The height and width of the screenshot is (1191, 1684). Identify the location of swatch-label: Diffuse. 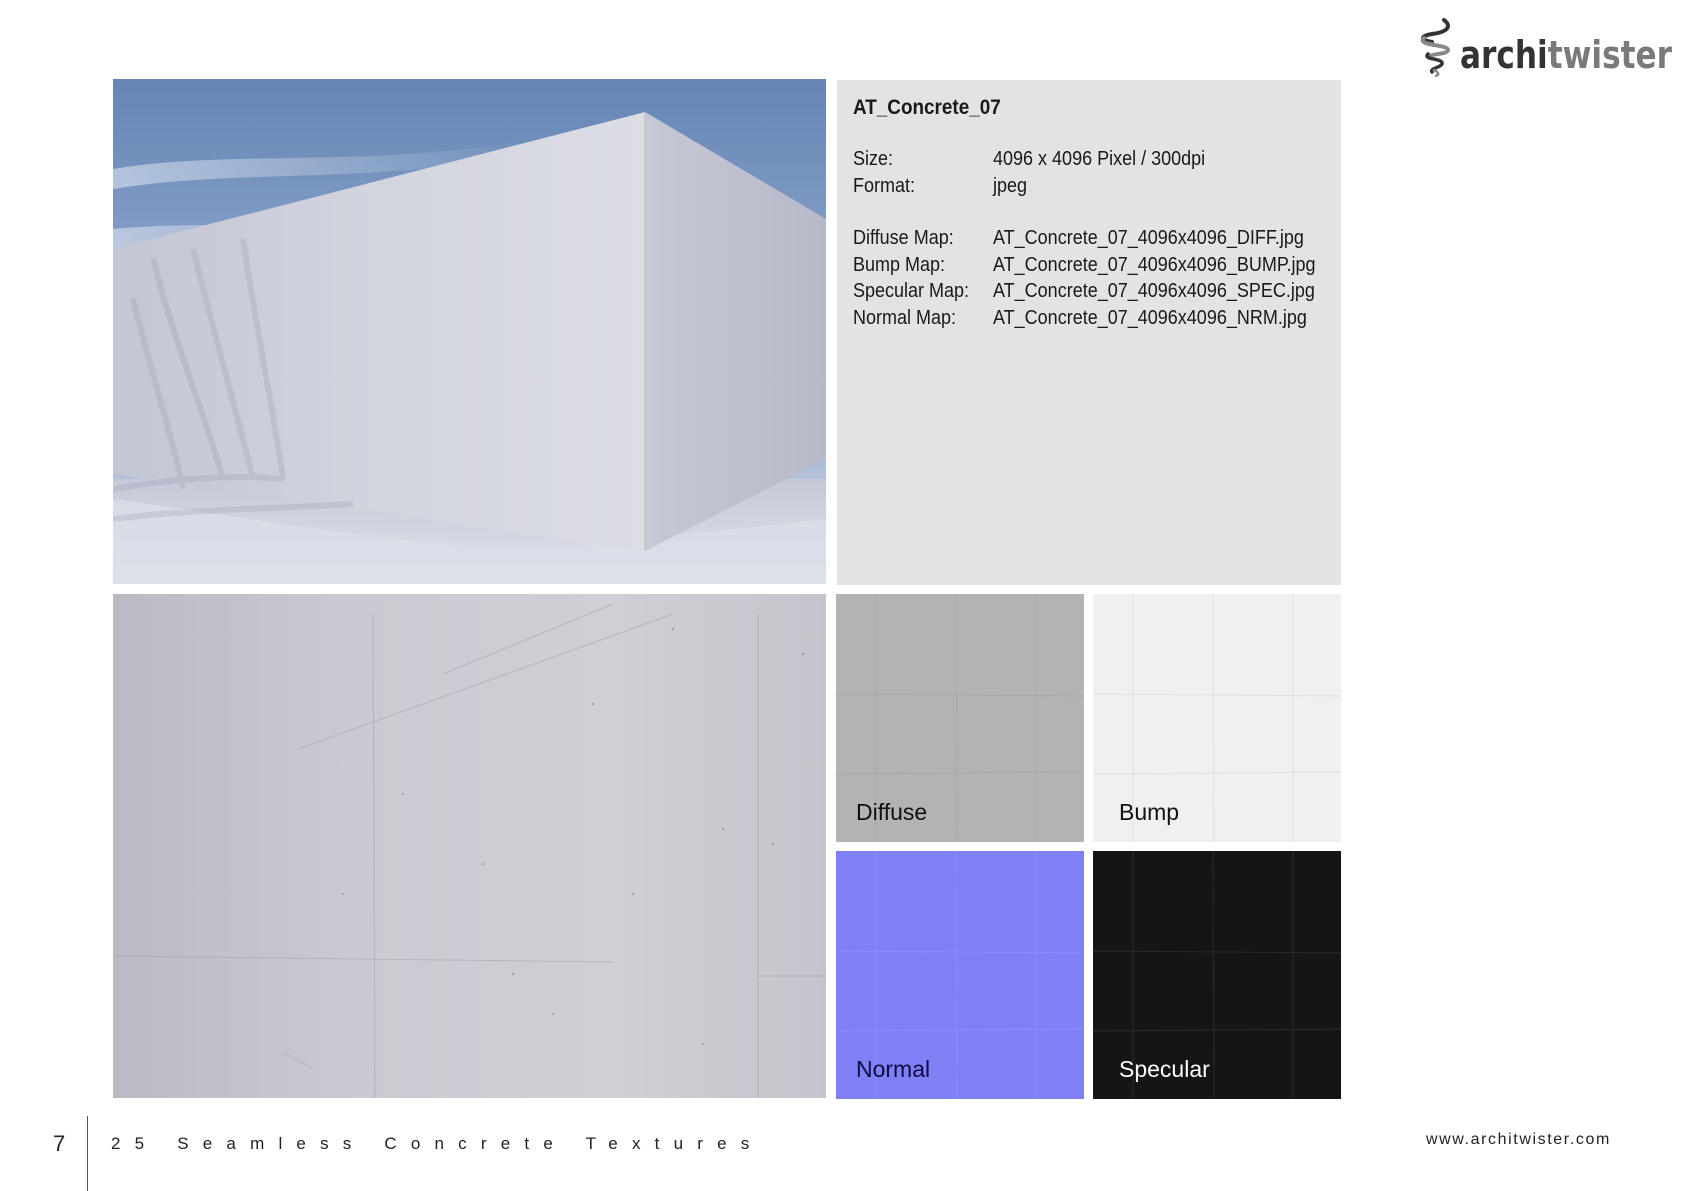
(892, 812).